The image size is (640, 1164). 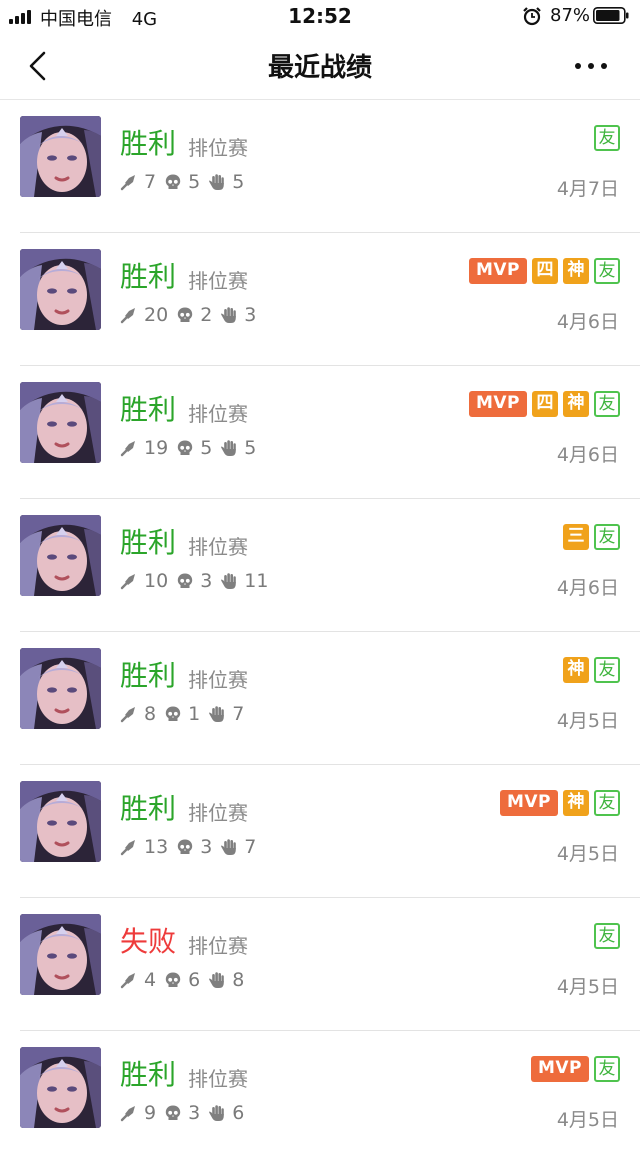 What do you see at coordinates (575, 1069) in the screenshot?
I see `badge-group: MVP 友` at bounding box center [575, 1069].